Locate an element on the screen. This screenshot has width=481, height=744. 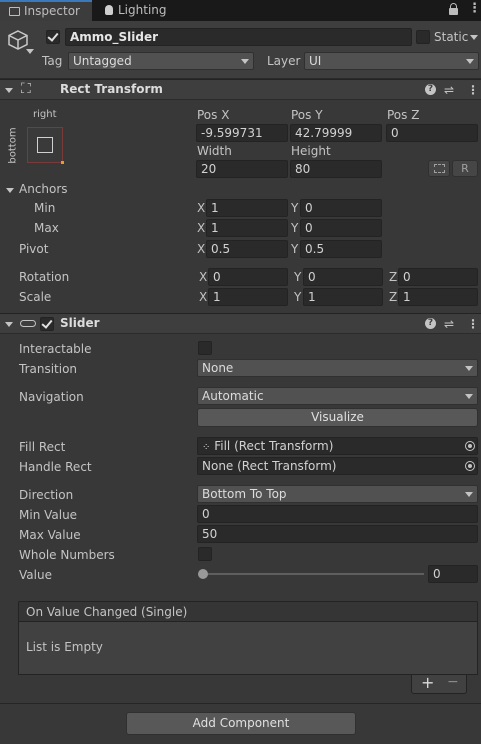
add-component-button: Add Component is located at coordinates (241, 723).